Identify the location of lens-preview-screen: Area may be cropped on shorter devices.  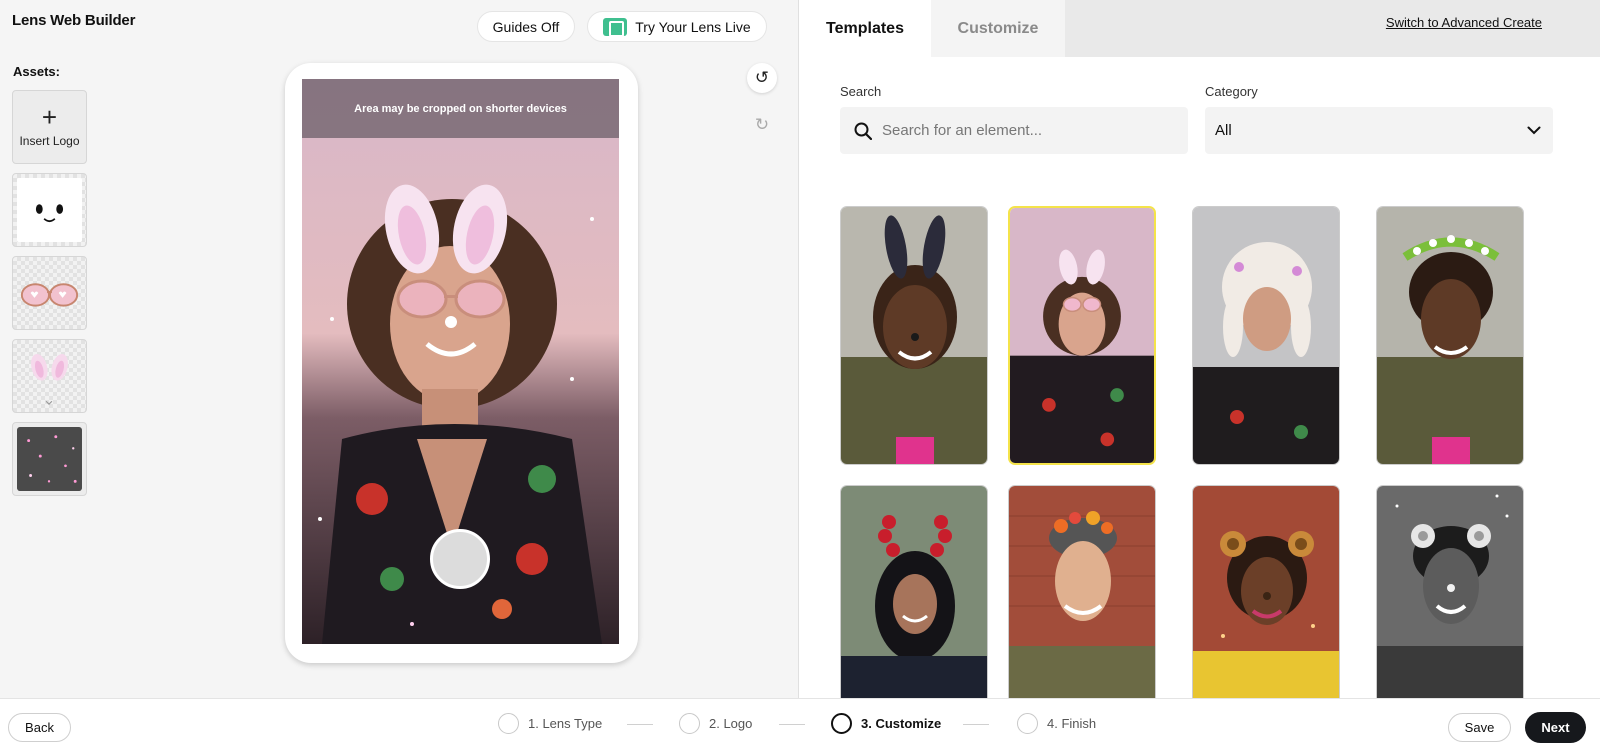
(460, 361).